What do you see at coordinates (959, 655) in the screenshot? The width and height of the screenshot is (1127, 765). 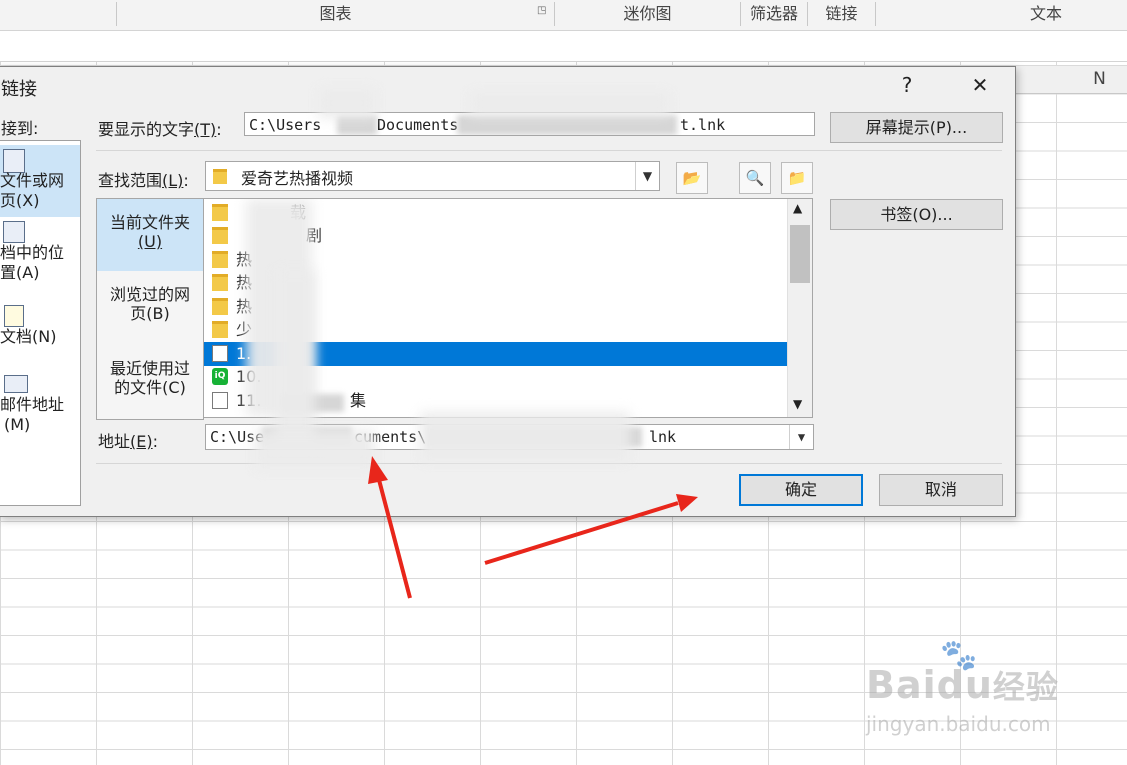 I see `paw-icon: 🐾` at bounding box center [959, 655].